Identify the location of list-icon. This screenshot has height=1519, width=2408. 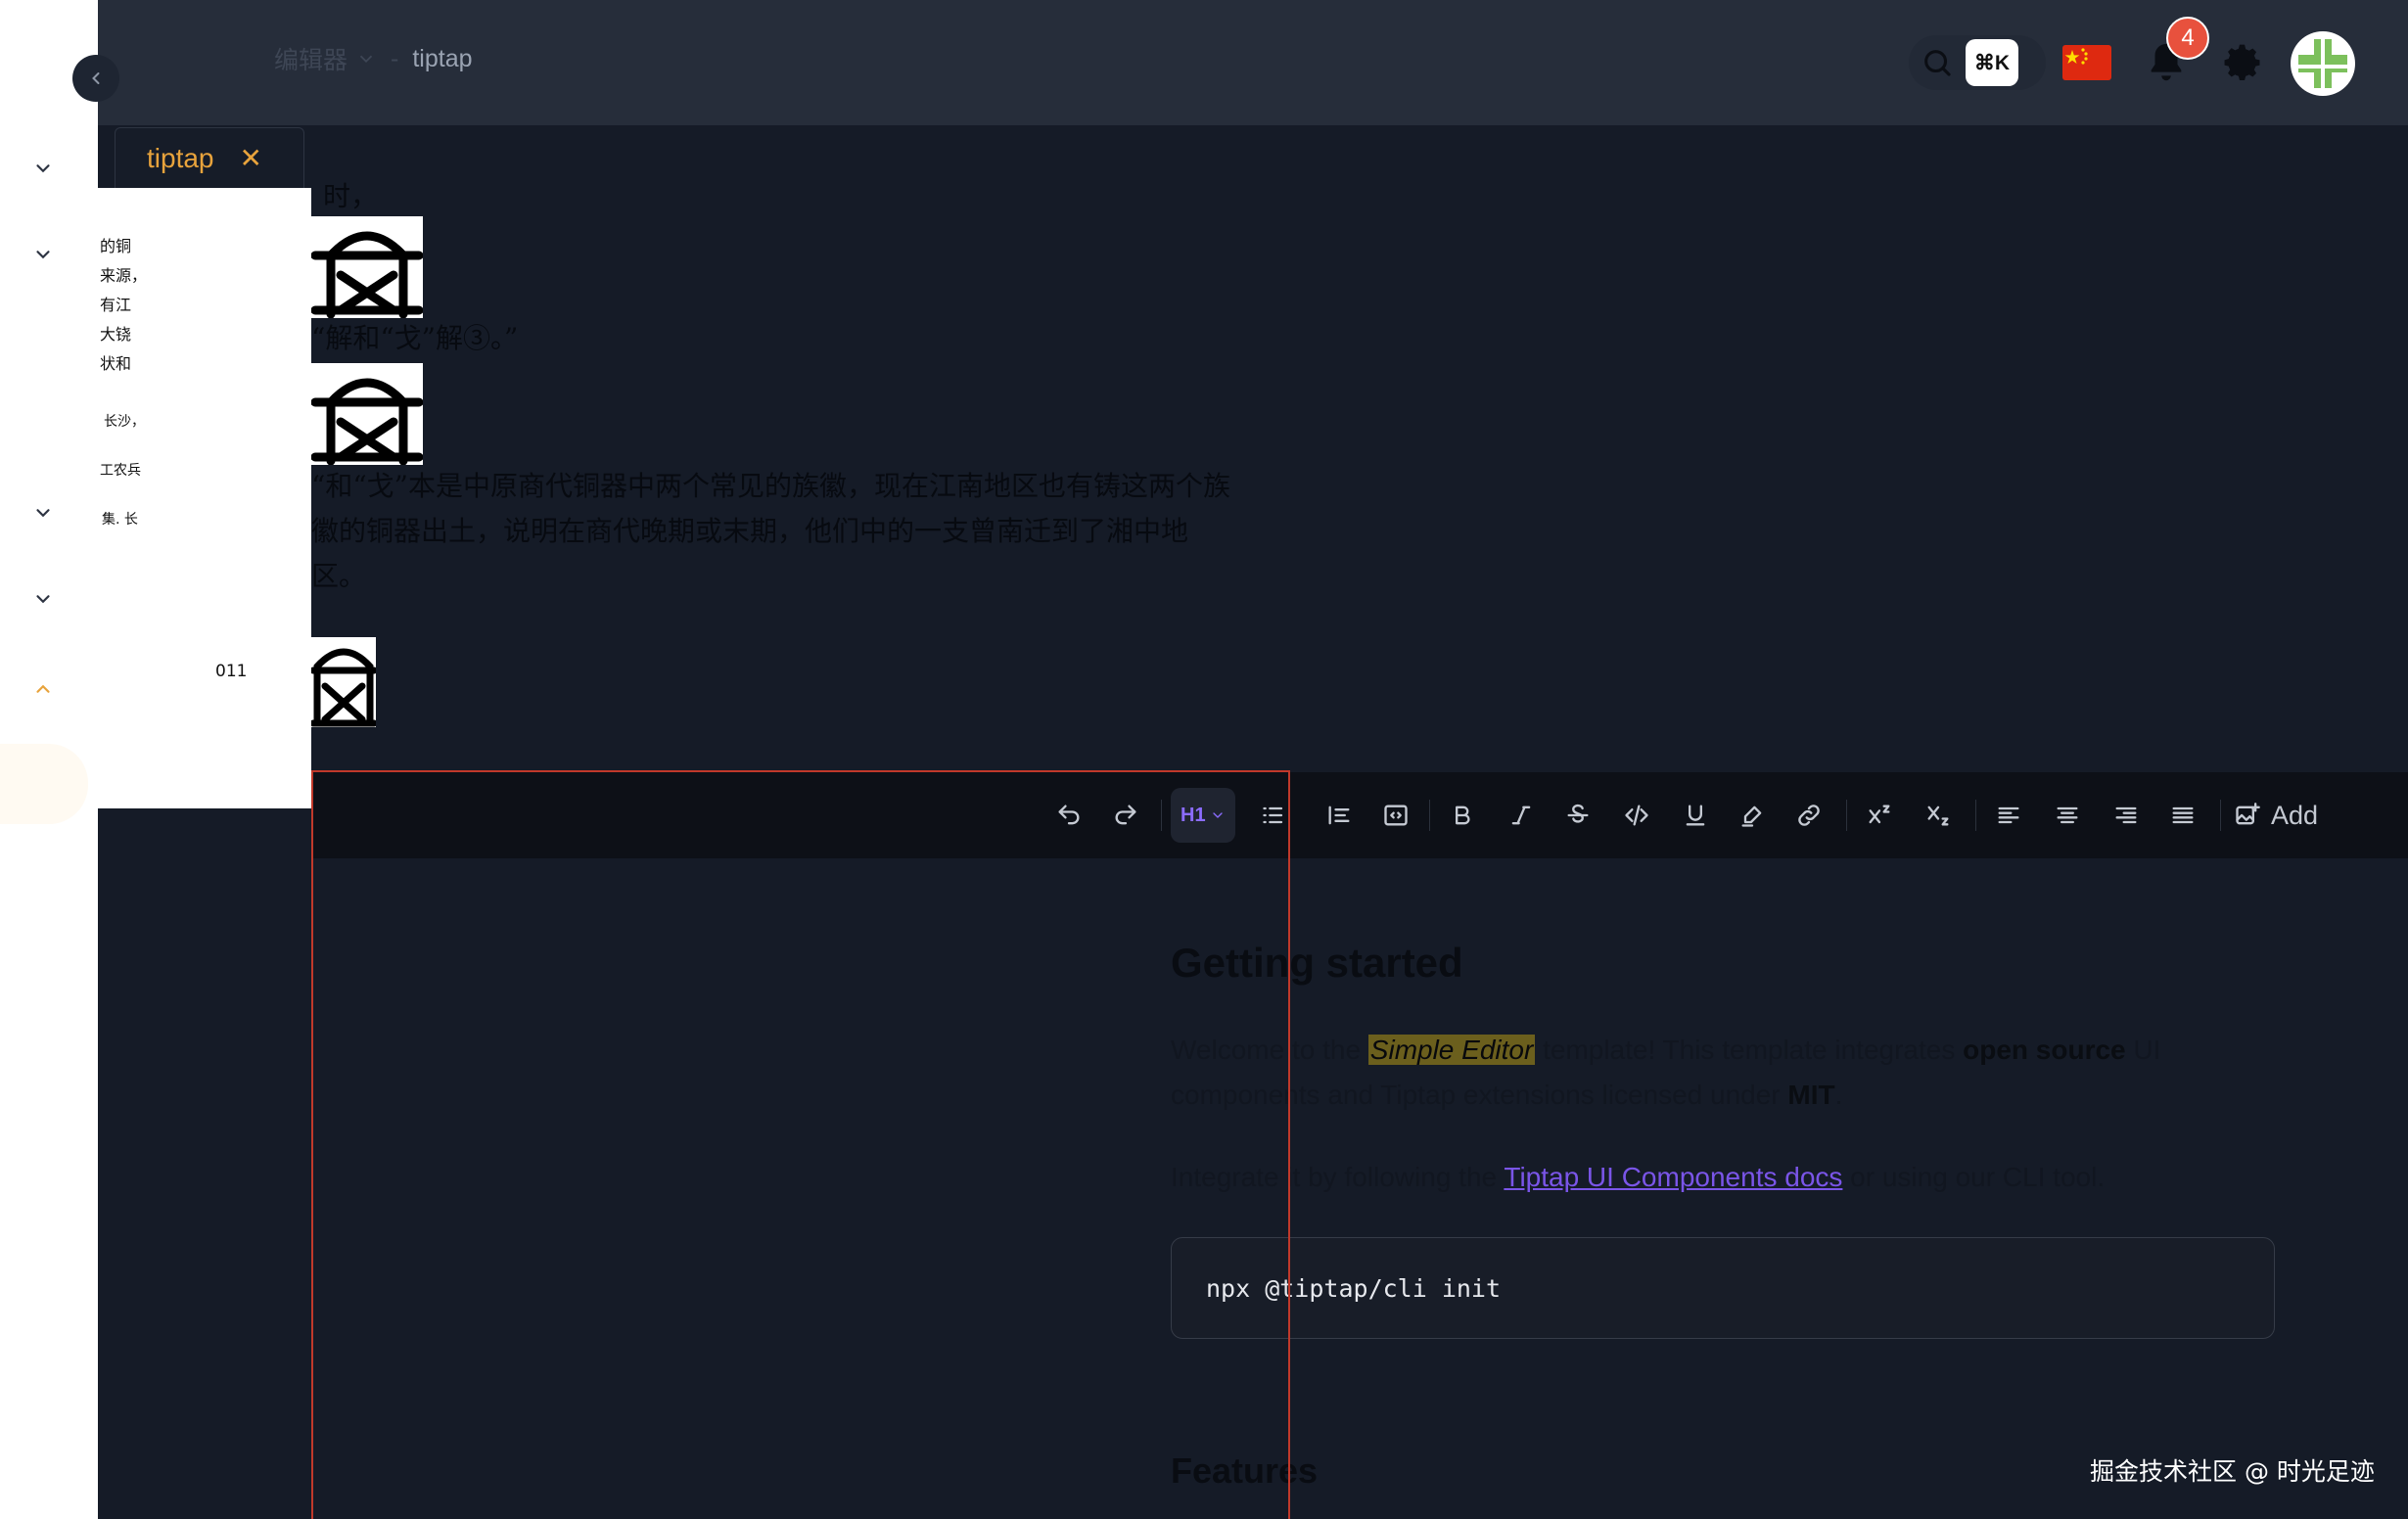
(1273, 815).